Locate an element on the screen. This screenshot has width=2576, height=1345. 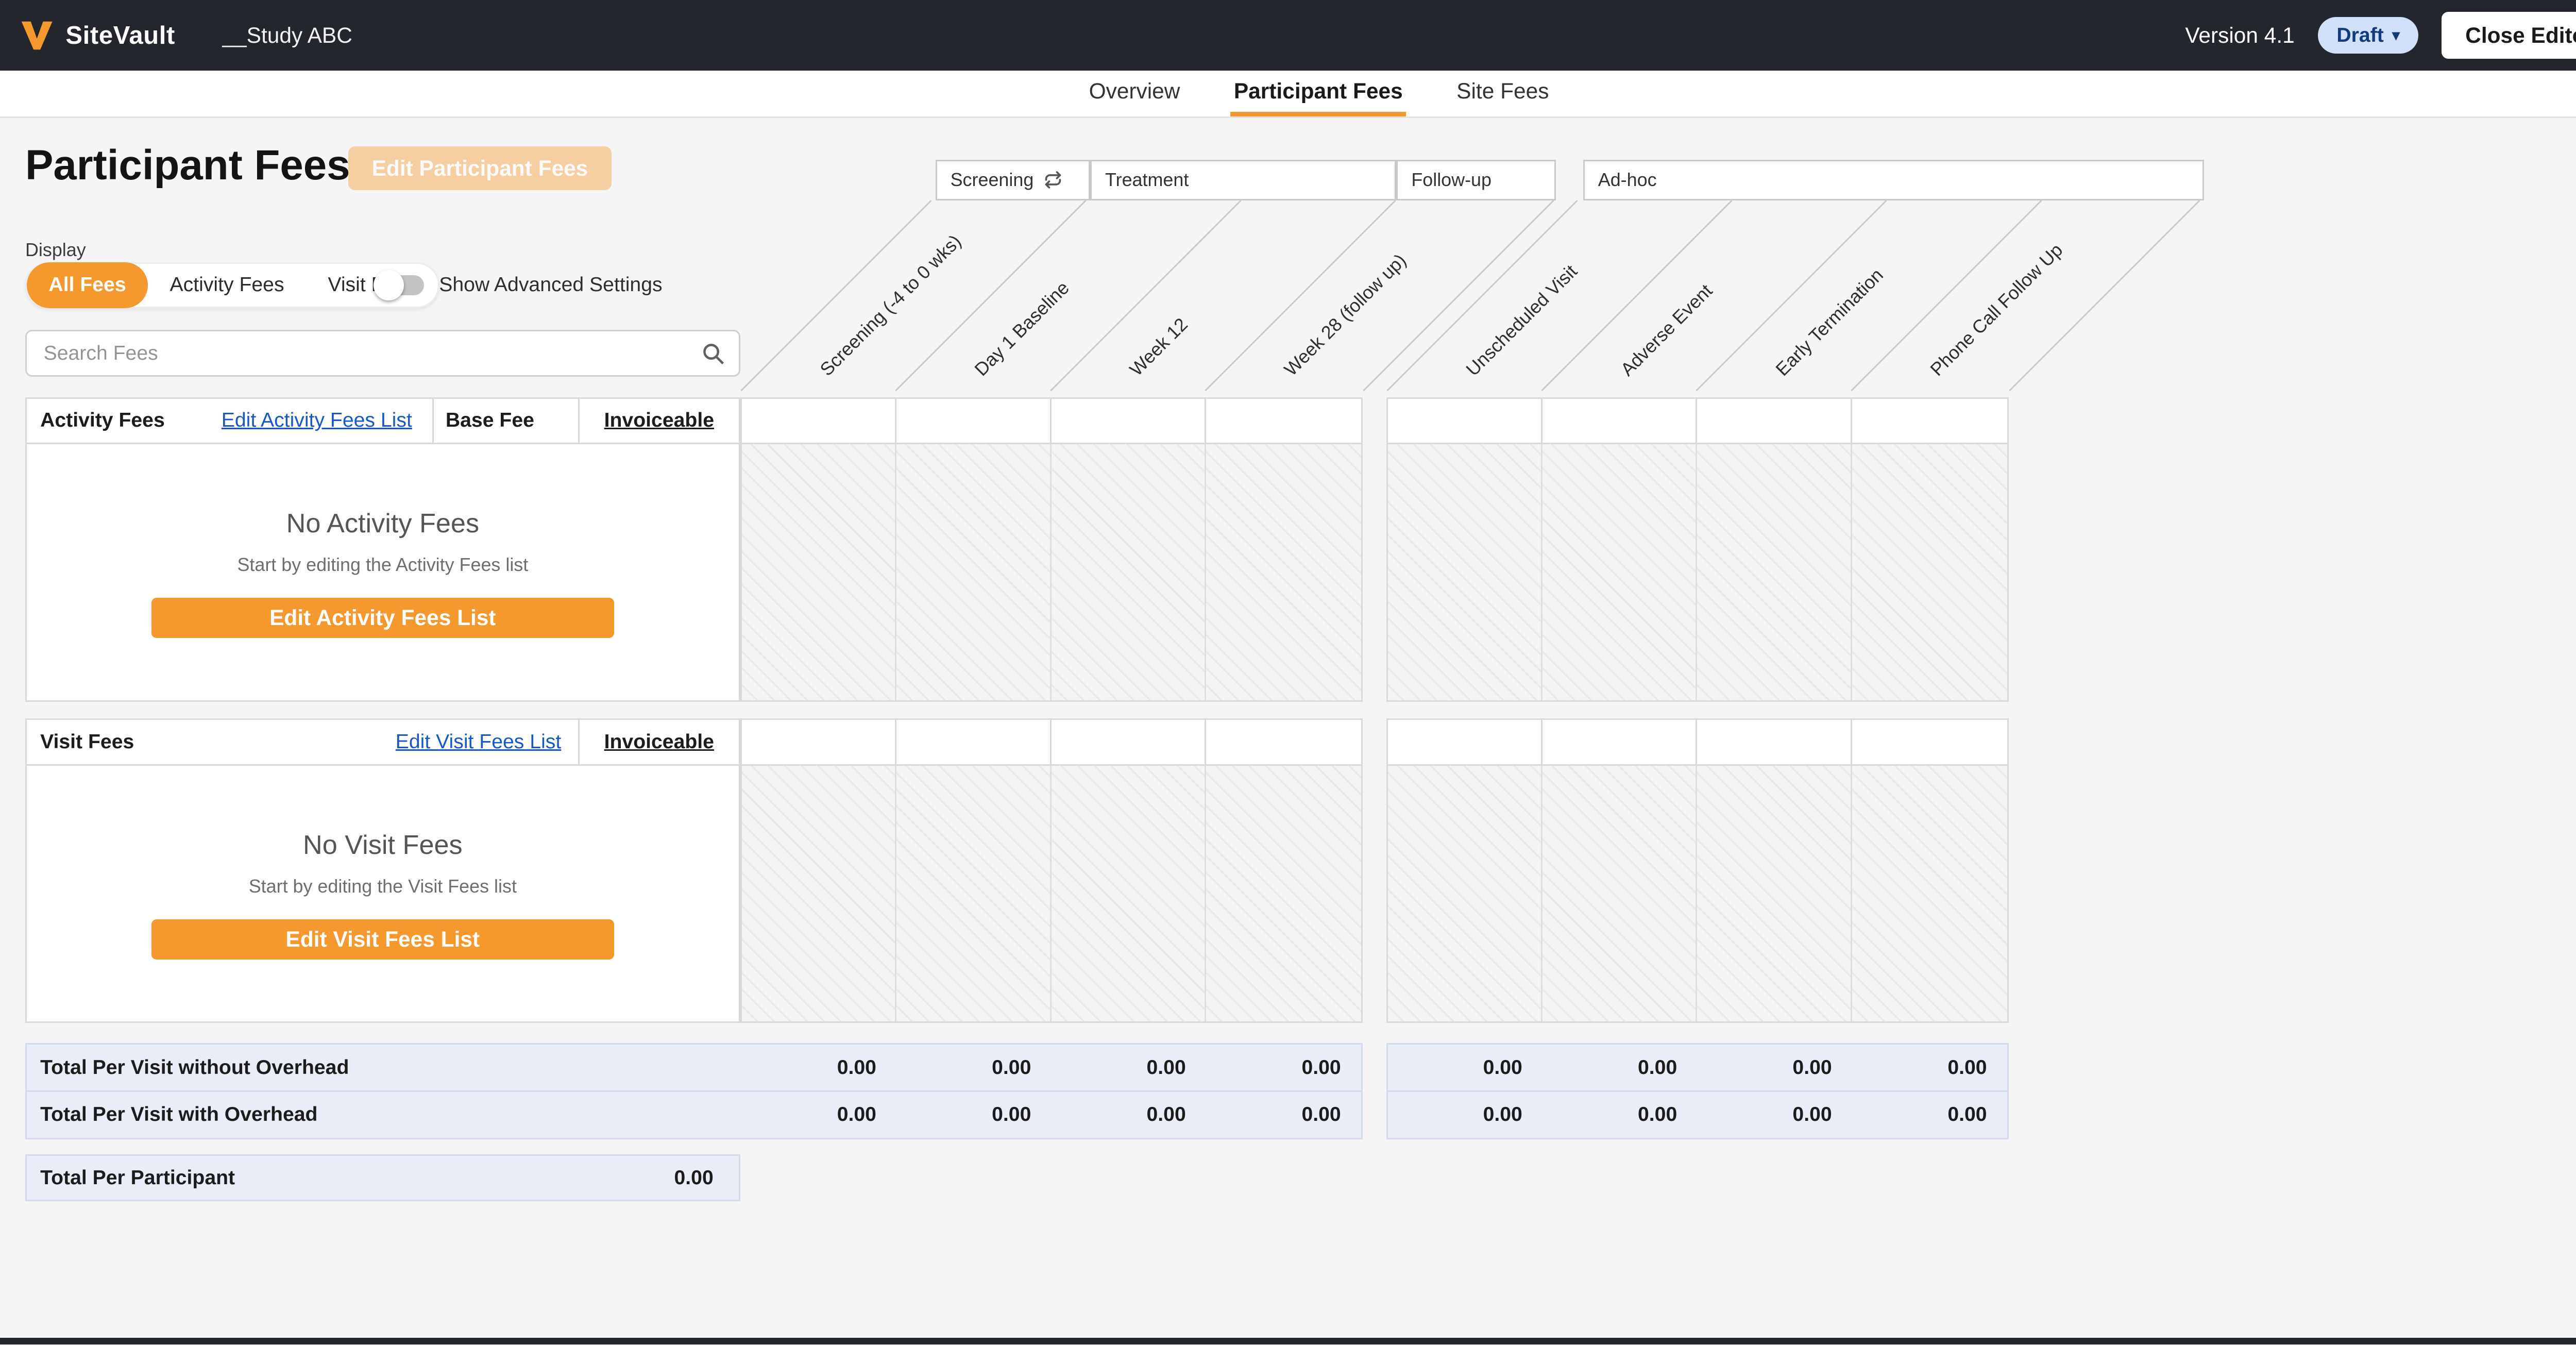
visit-grid-header-group2 is located at coordinates (1697, 742).